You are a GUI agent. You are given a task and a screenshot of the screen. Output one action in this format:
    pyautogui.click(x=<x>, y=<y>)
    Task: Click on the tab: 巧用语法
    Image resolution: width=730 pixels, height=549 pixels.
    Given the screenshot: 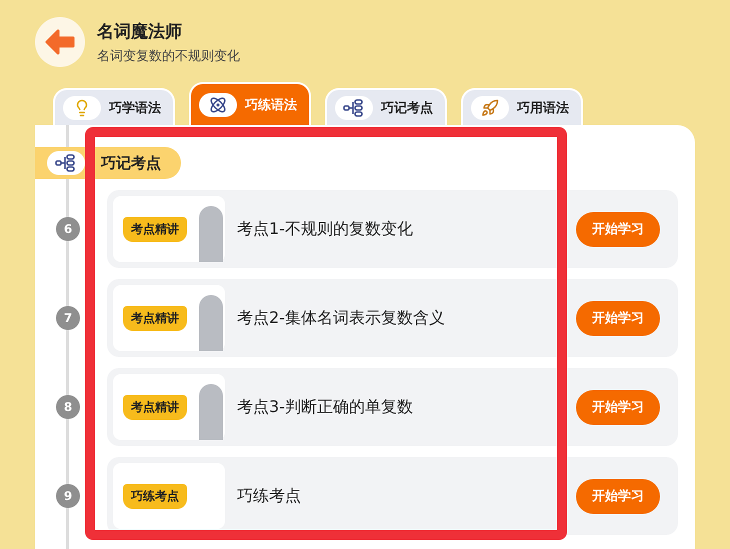 What is the action you would take?
    pyautogui.click(x=522, y=106)
    